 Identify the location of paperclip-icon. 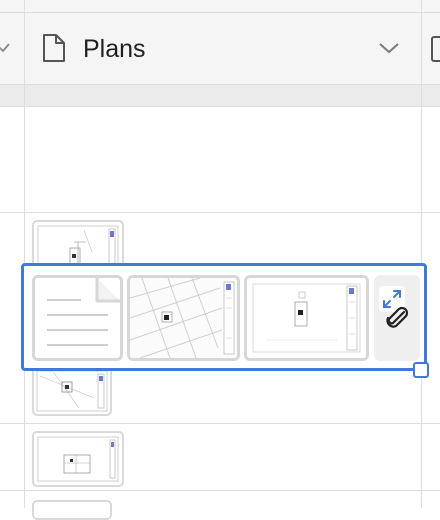
(397, 319).